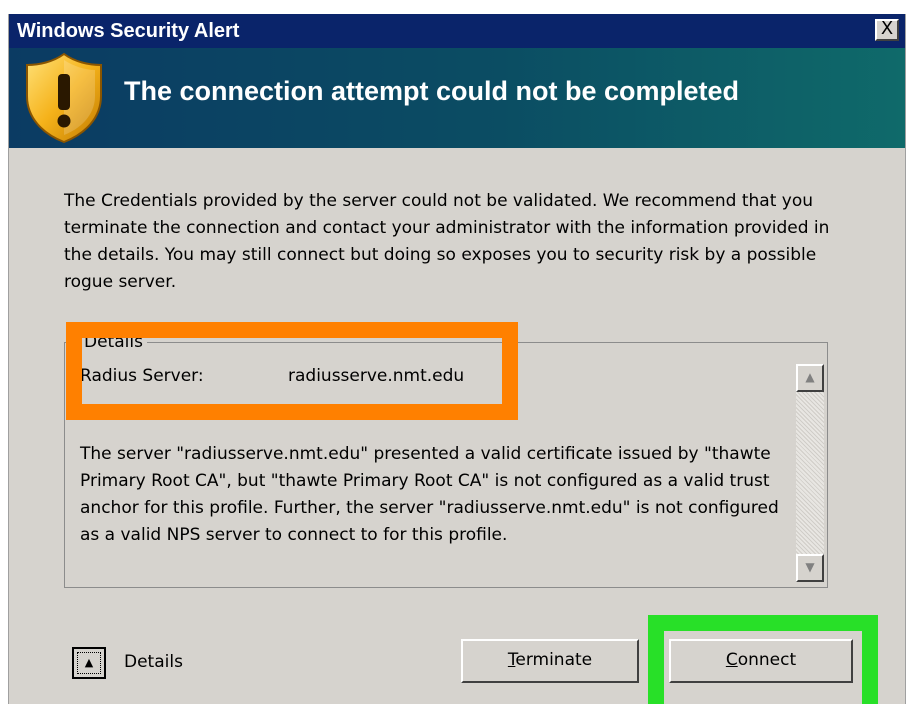  Describe the element at coordinates (292, 371) in the screenshot. I see `orange-highlight-box` at that location.